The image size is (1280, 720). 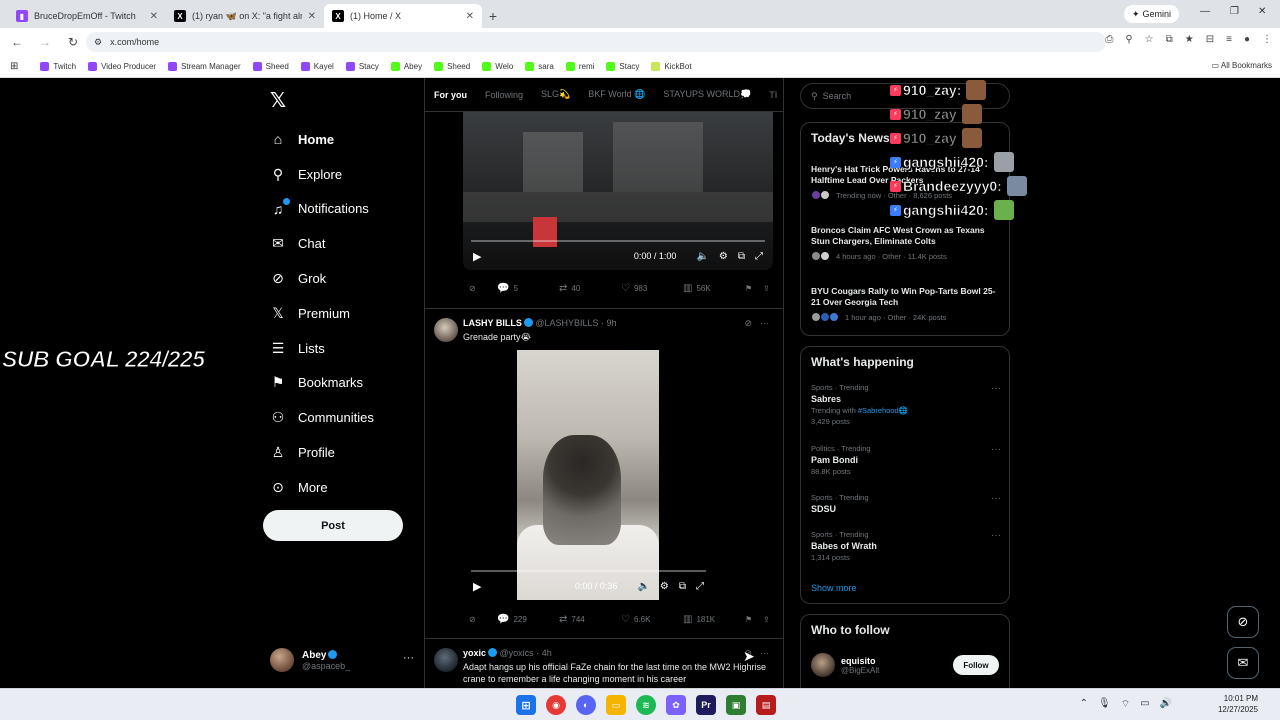 What do you see at coordinates (590, 619) in the screenshot?
I see `repost-button: ⇄ 744` at bounding box center [590, 619].